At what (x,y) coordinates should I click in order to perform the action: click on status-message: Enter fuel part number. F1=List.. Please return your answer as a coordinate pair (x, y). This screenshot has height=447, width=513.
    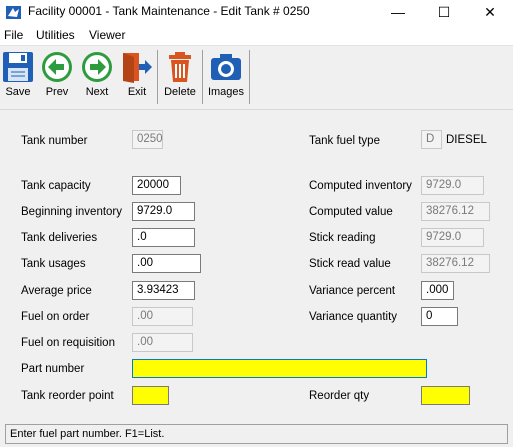
    Looking at the image, I should click on (256, 434).